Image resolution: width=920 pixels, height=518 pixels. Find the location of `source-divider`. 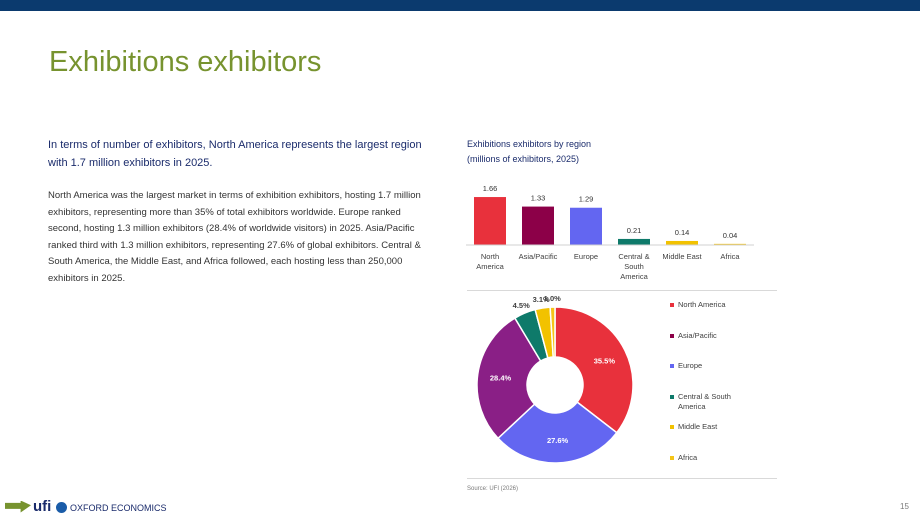

source-divider is located at coordinates (622, 478).